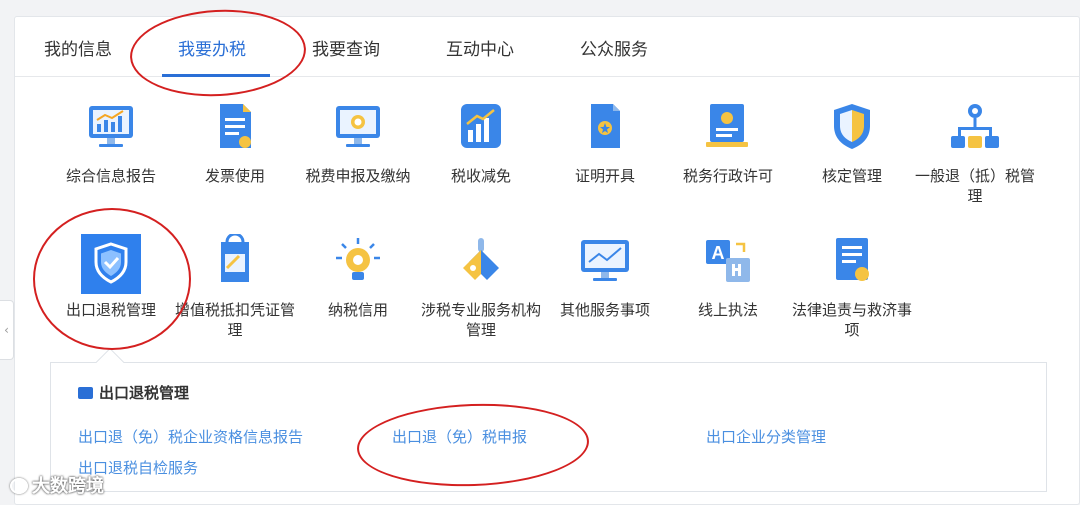  I want to click on menu-item-label: 涉税专业服务机构管理, so click(481, 320).